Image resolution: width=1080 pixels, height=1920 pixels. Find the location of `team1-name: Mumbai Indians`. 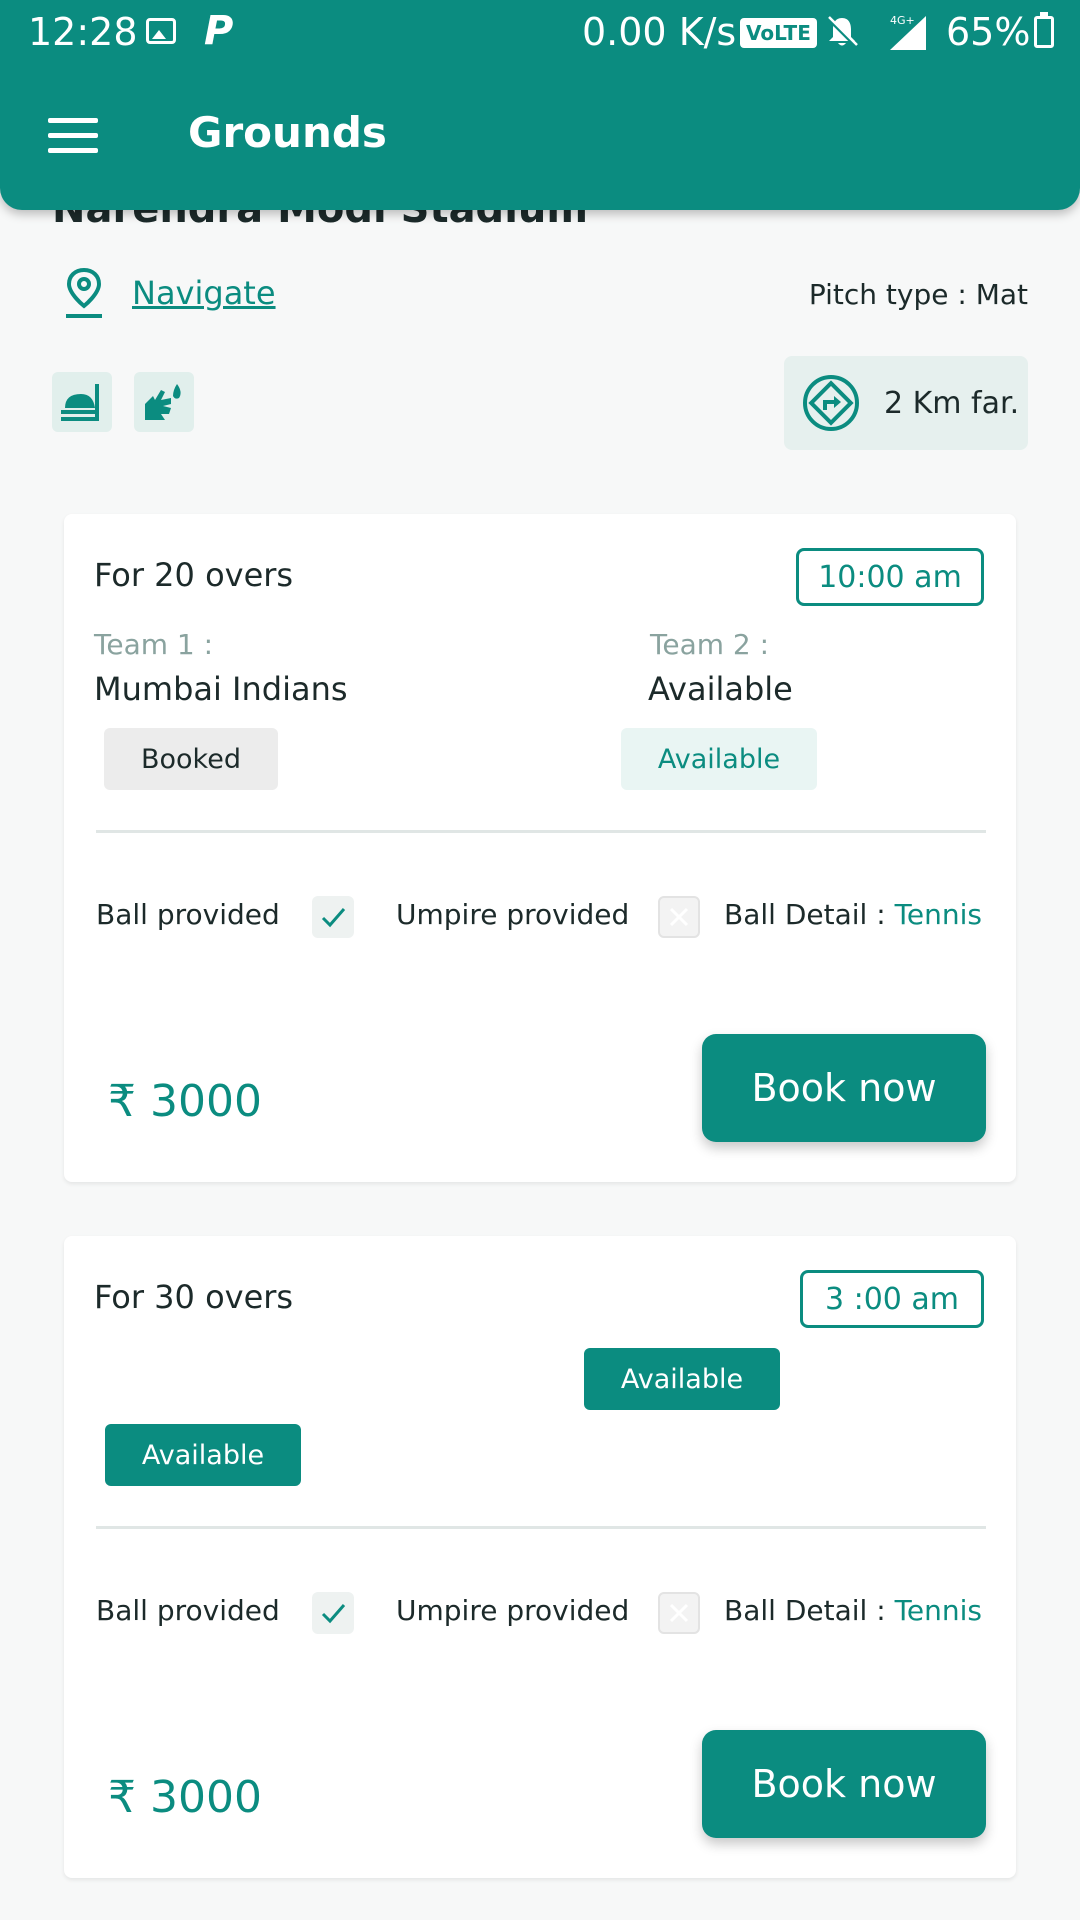

team1-name: Mumbai Indians is located at coordinates (221, 689).